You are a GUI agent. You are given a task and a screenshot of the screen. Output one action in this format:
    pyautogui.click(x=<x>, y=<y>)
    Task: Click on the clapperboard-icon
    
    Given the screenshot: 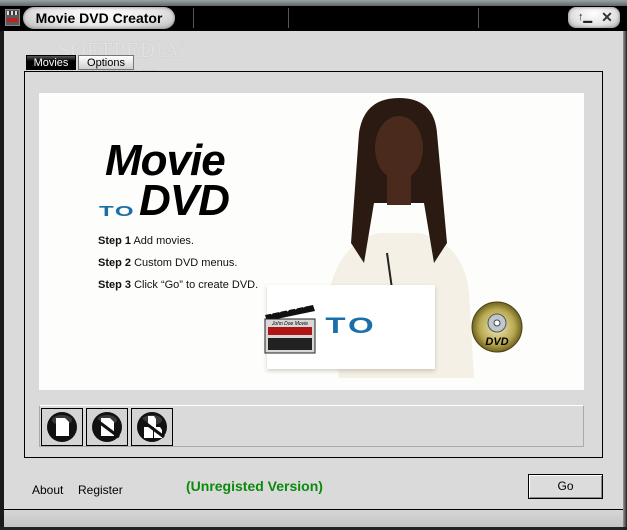 What is the action you would take?
    pyautogui.click(x=12, y=17)
    